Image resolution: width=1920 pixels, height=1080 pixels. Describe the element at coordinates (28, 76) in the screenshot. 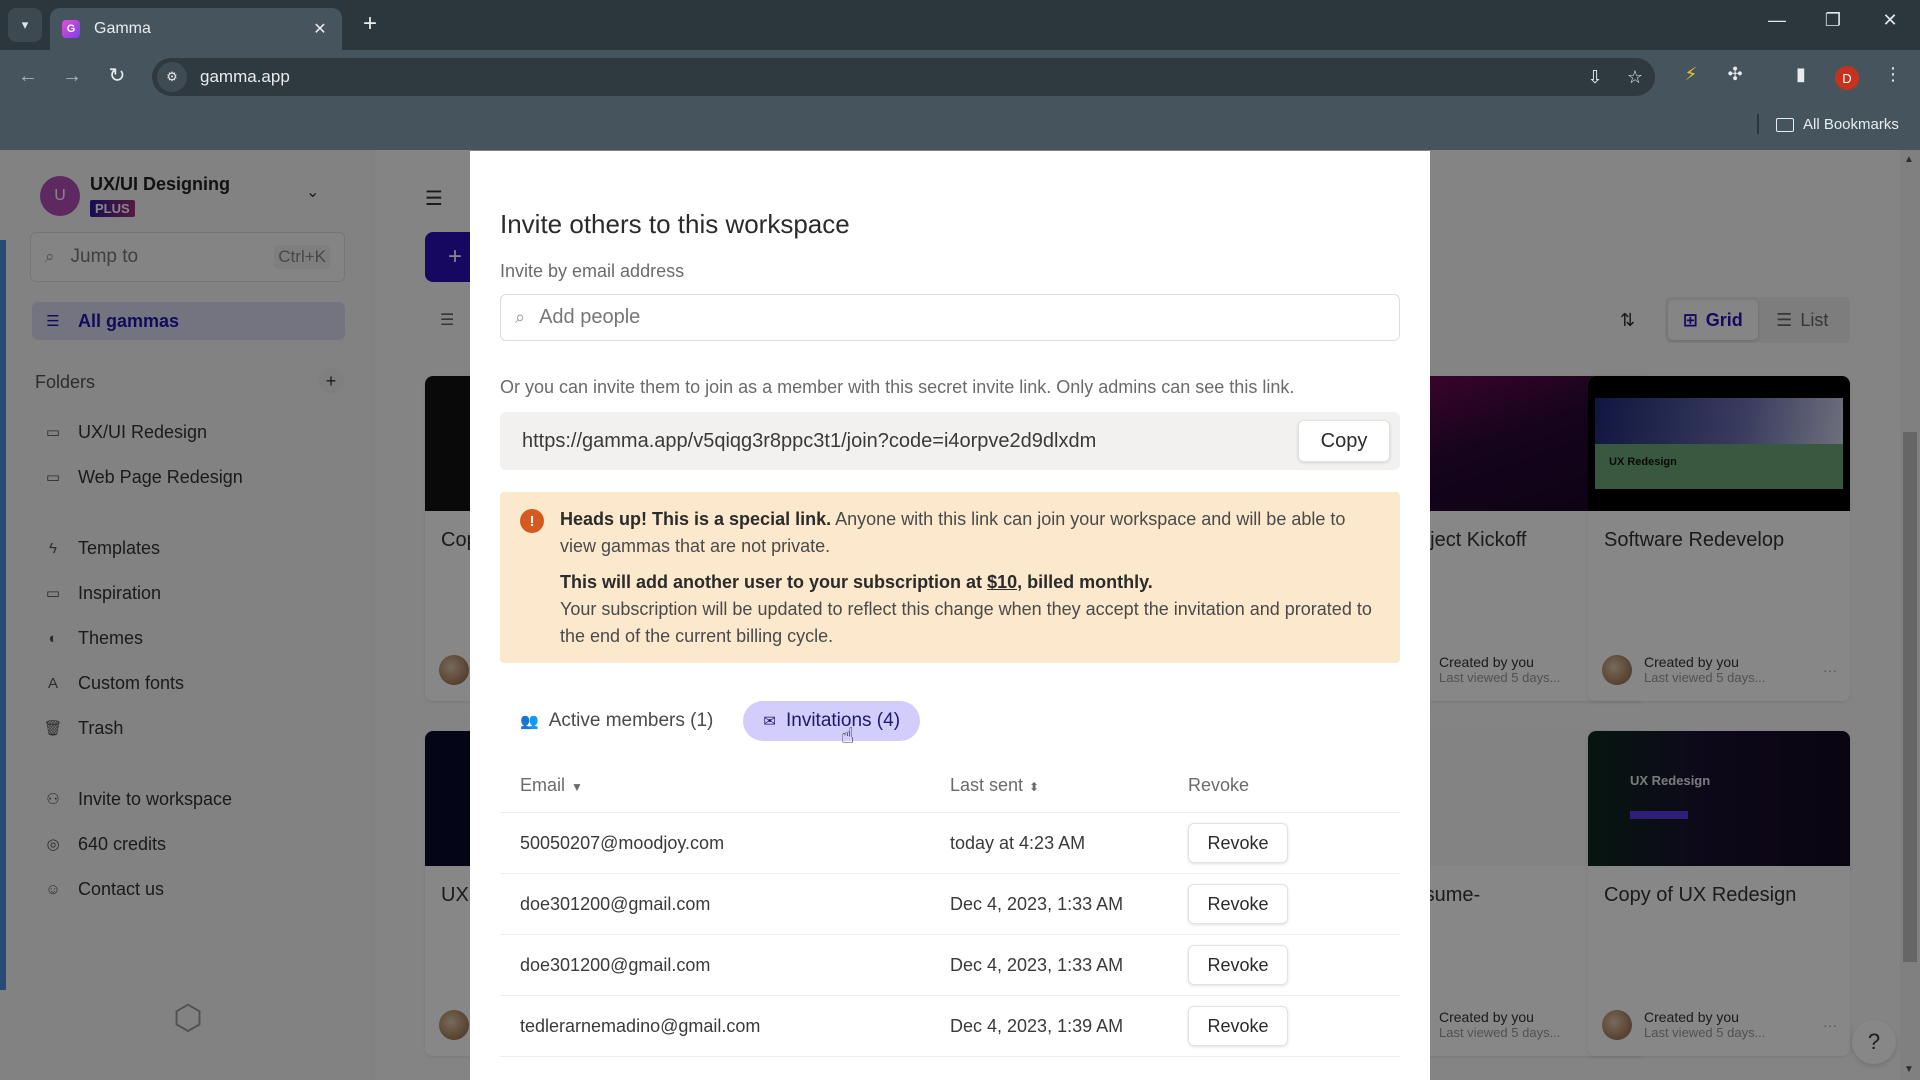

I see `back-icon: ←` at that location.